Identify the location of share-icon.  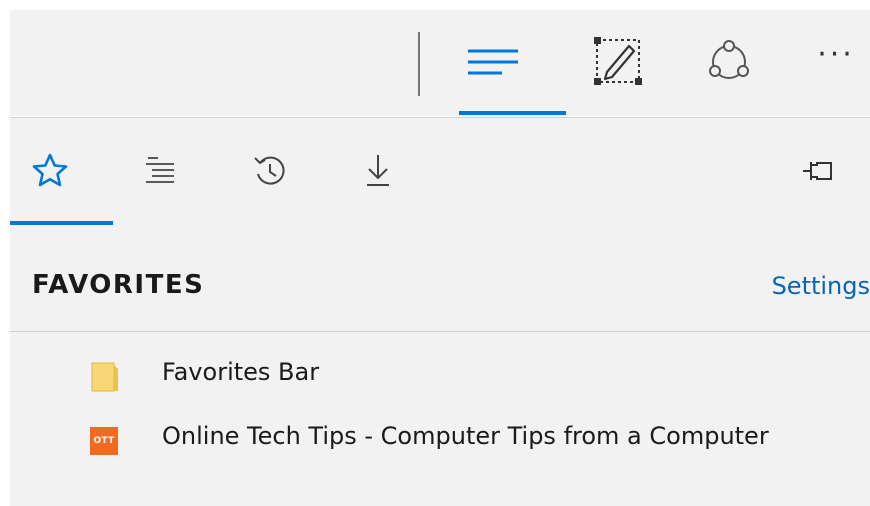
(729, 59).